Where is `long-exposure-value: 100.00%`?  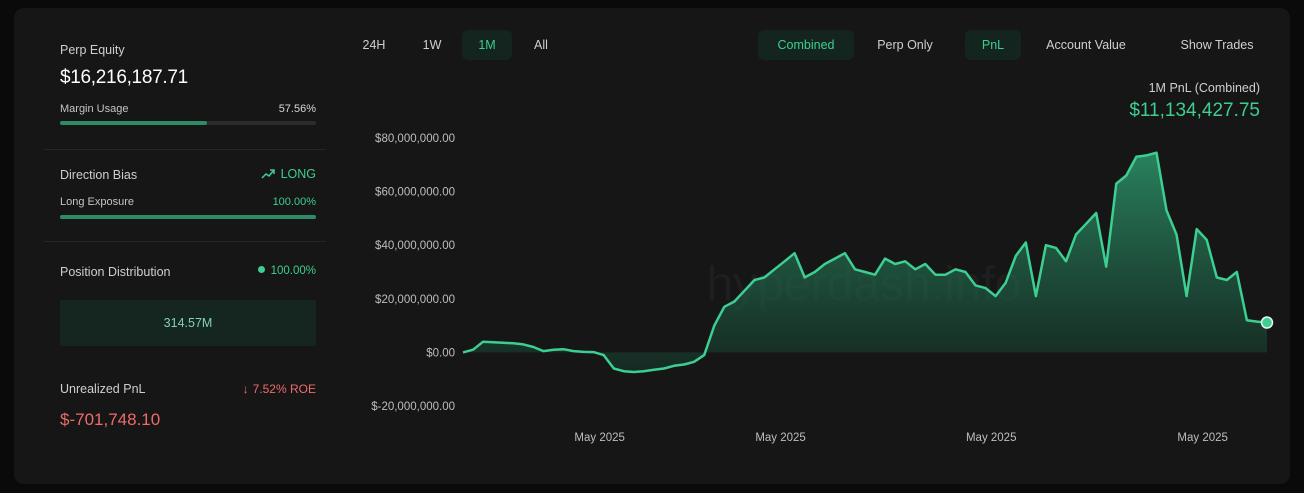 long-exposure-value: 100.00% is located at coordinates (294, 202).